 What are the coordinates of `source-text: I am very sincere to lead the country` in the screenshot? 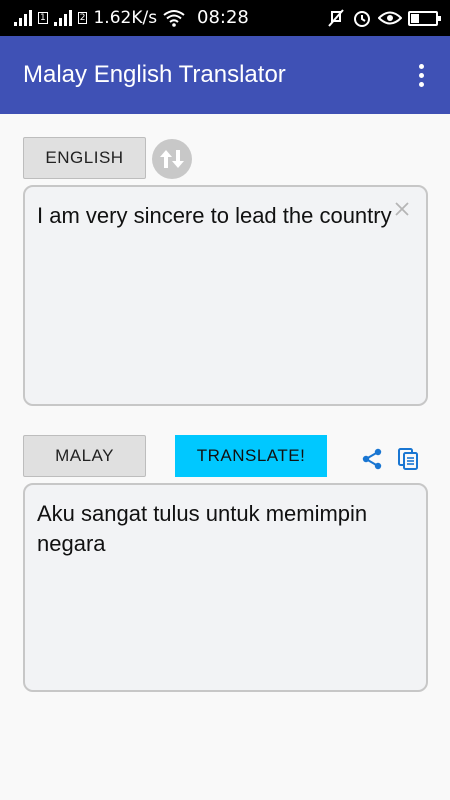 It's located at (214, 215).